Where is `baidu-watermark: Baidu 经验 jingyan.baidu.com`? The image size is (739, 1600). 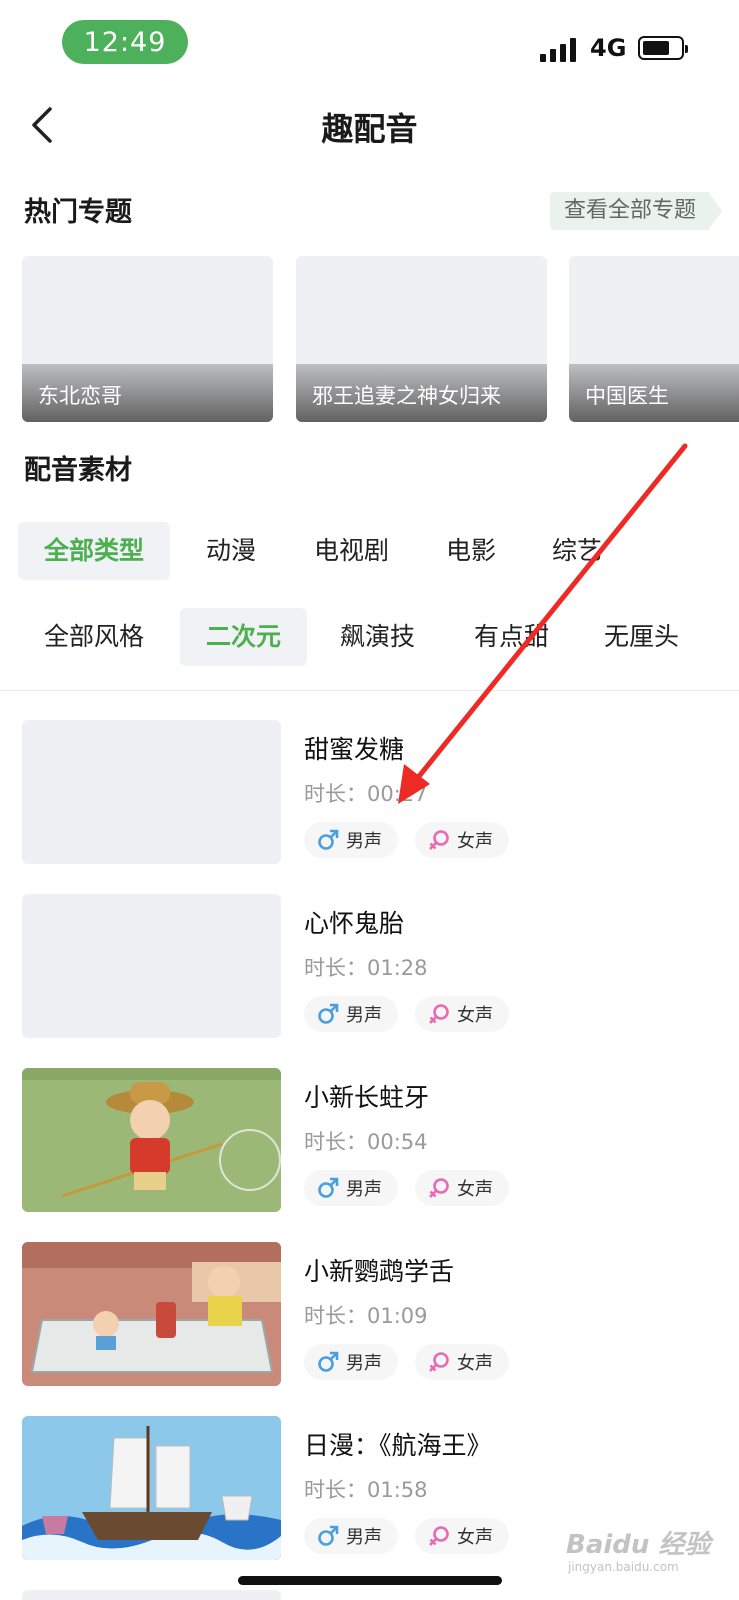
baidu-watermark: Baidu 经验 jingyan.baidu.com is located at coordinates (646, 1548).